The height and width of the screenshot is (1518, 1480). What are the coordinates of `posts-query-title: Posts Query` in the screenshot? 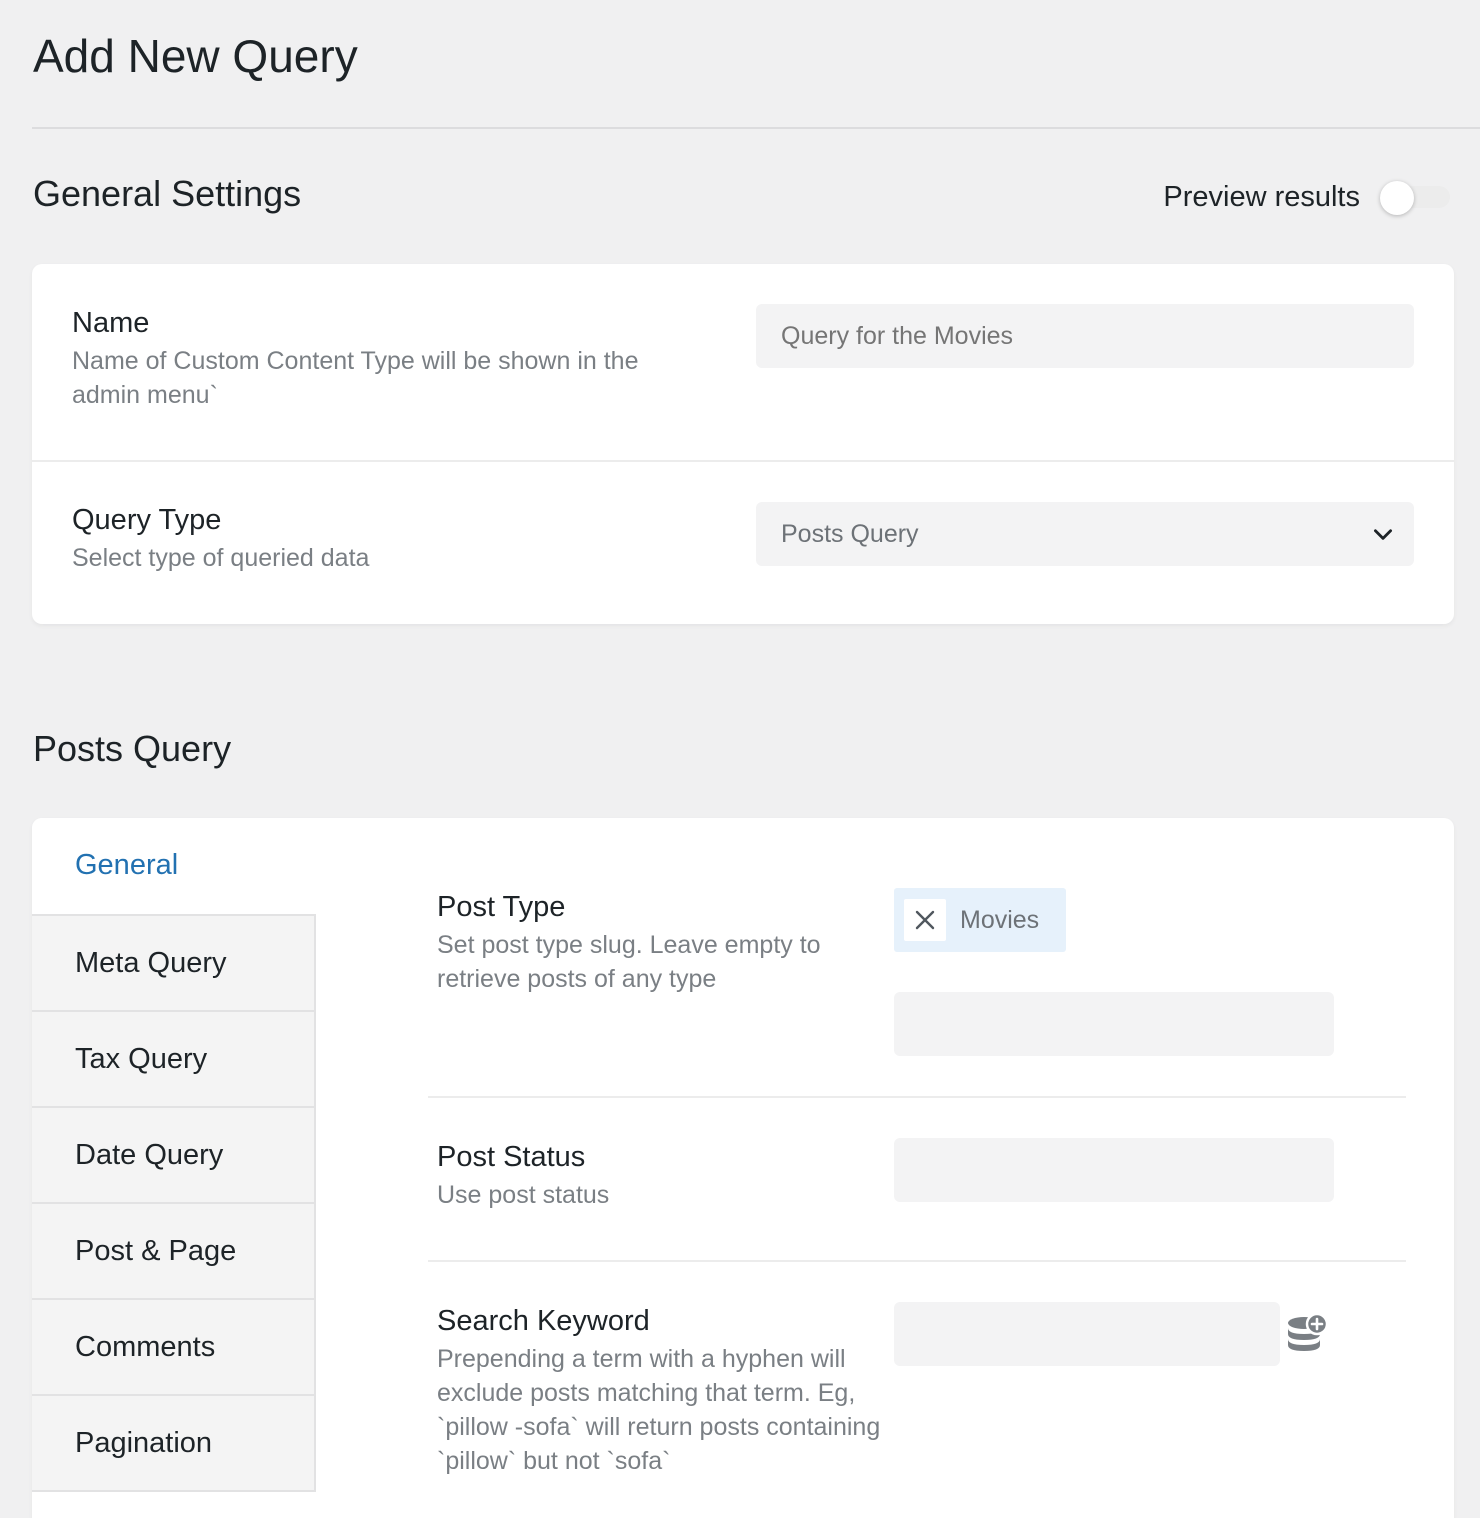 It's located at (132, 748).